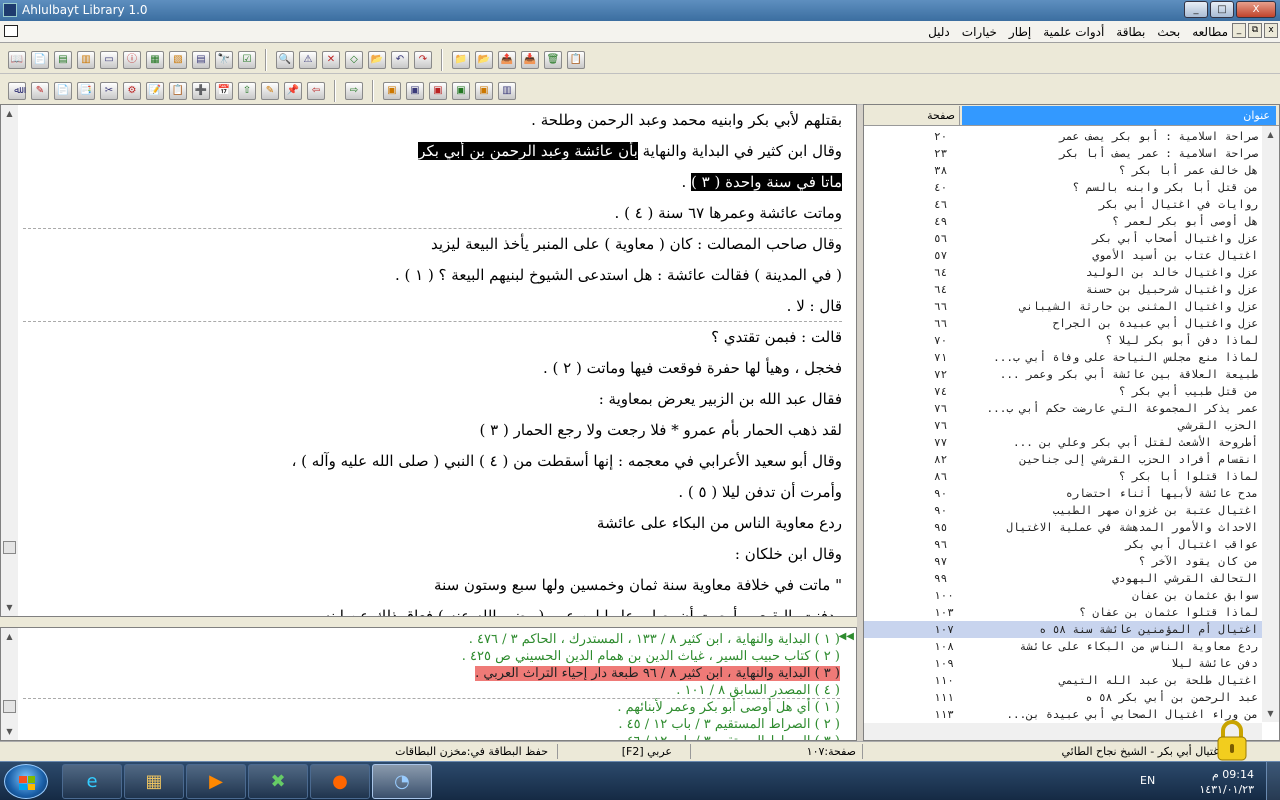  I want to click on start-button, so click(26, 781).